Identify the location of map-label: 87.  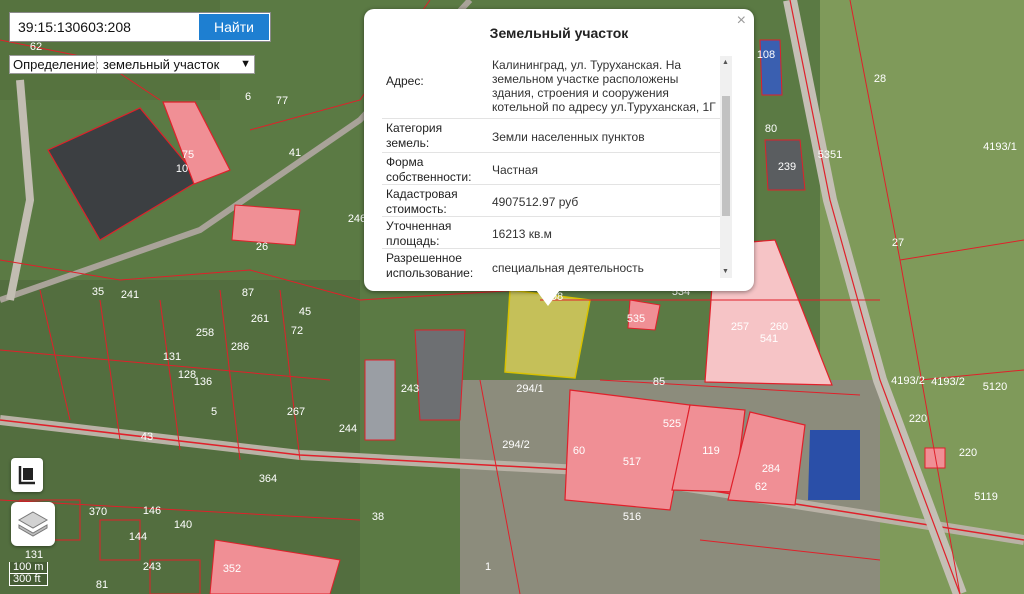
(248, 293).